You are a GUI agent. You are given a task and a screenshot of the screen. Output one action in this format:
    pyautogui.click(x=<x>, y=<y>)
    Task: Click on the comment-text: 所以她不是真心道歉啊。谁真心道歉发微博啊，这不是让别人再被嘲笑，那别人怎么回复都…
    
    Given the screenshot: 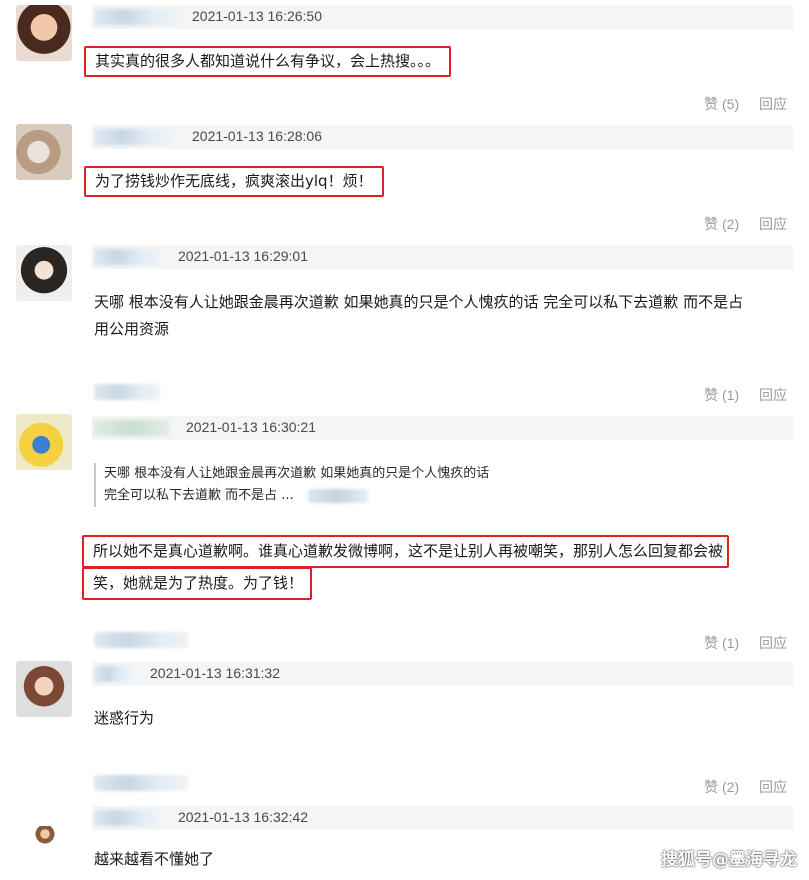 What is the action you would take?
    pyautogui.click(x=406, y=567)
    